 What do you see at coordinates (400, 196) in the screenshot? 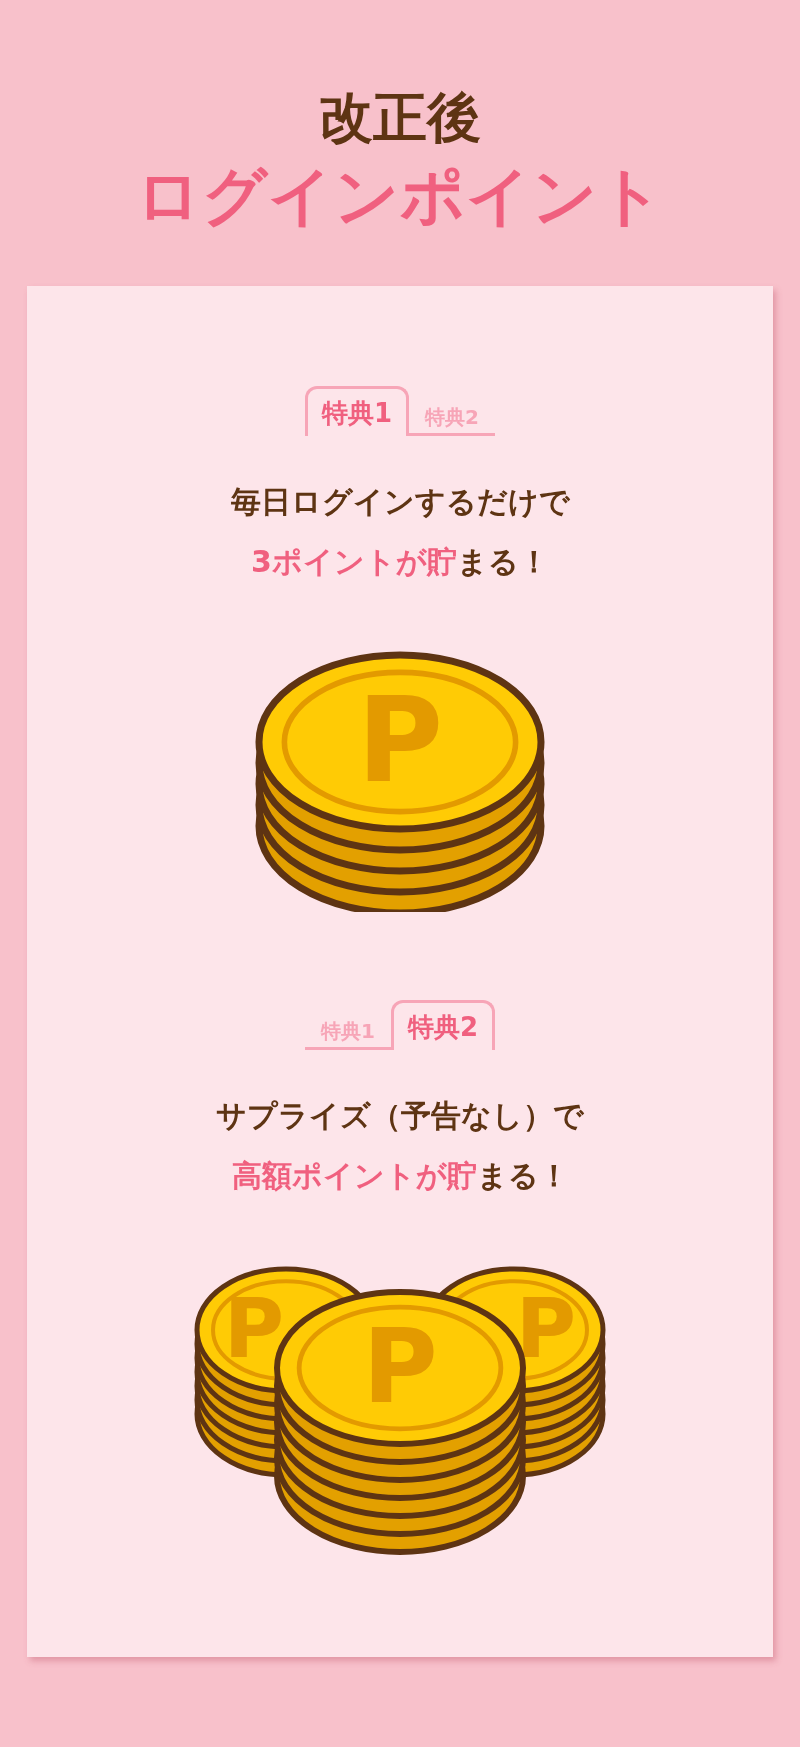
I see `page-subtitle: ログインポイント` at bounding box center [400, 196].